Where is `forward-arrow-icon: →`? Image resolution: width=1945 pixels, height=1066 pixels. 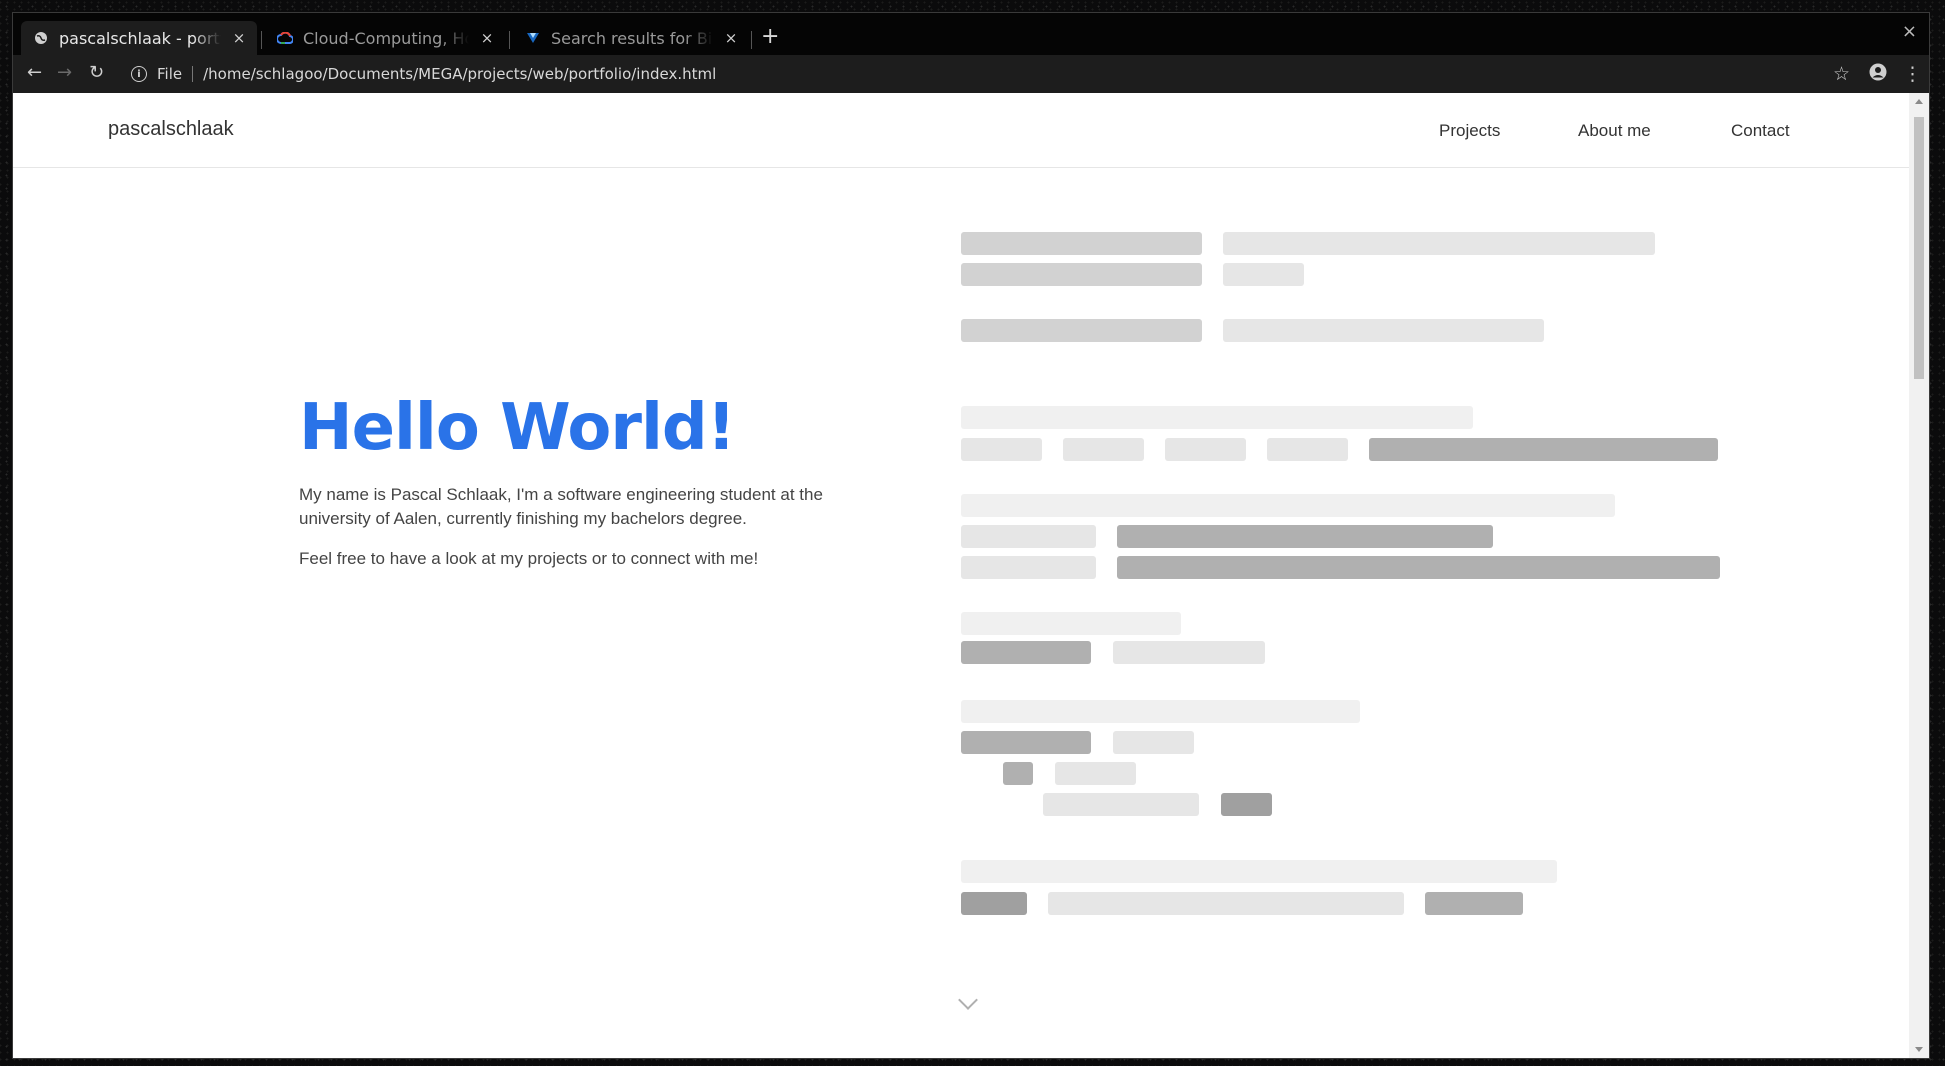 forward-arrow-icon: → is located at coordinates (64, 73).